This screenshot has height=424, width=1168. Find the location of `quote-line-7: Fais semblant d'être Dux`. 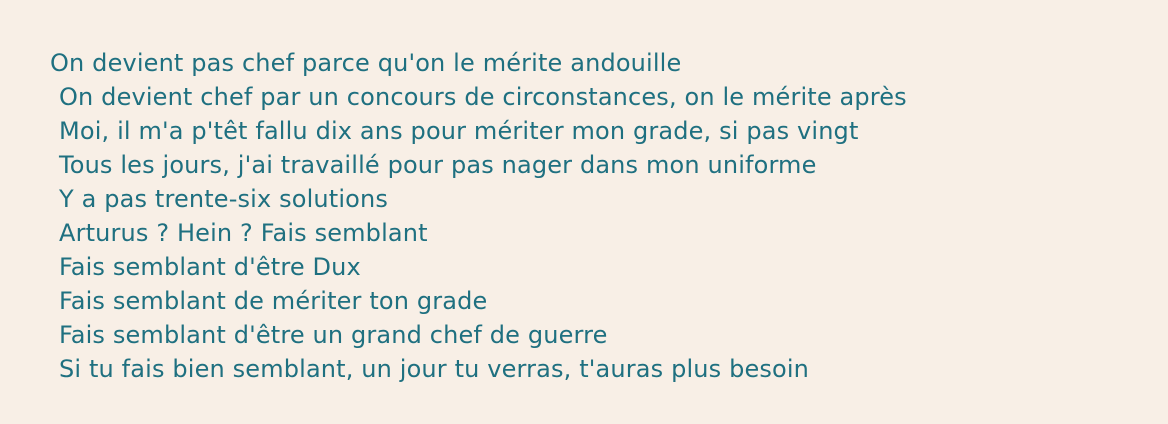

quote-line-7: Fais semblant d'être Dux is located at coordinates (210, 267).